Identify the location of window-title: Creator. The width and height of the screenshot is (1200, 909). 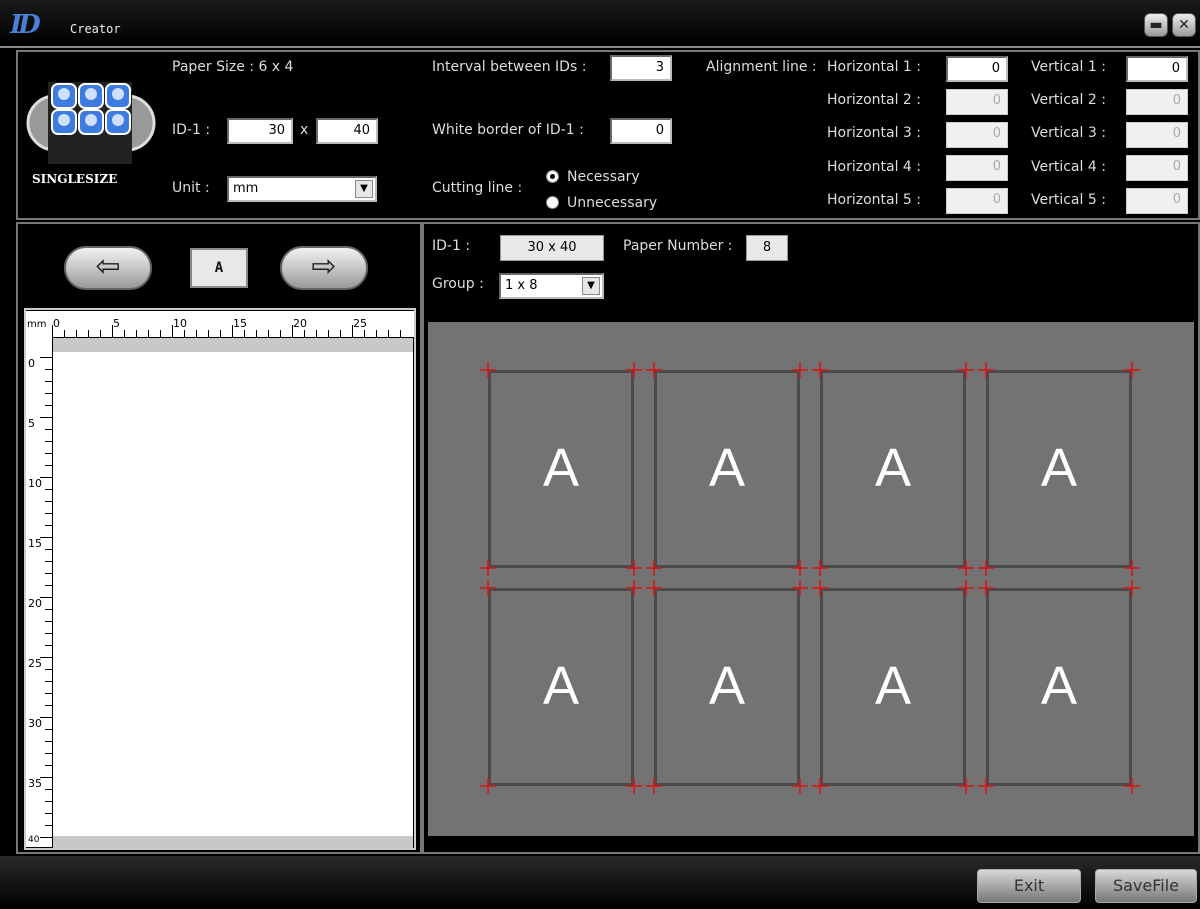
(95, 29).